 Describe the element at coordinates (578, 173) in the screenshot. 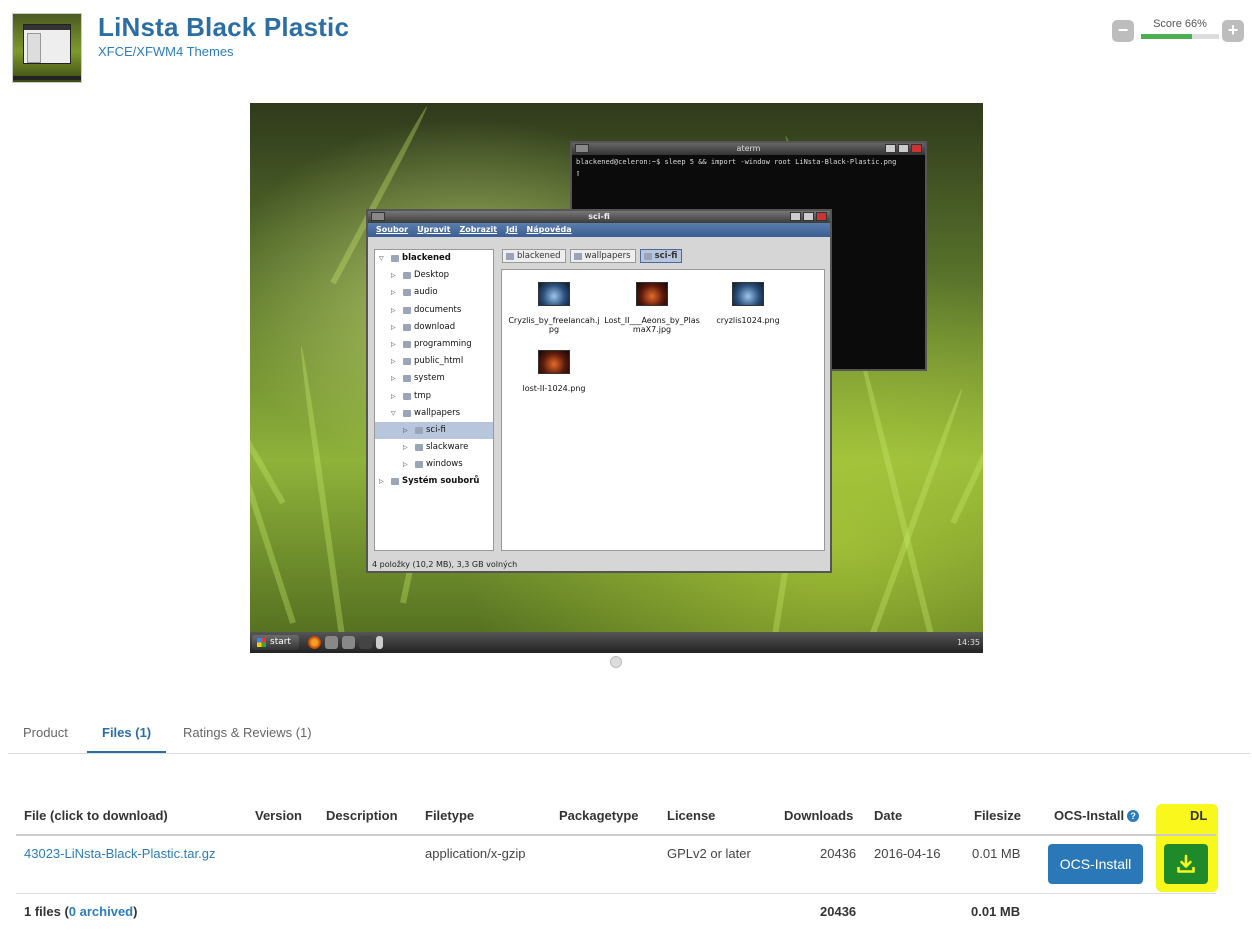

I see `terminal-cursor: ▯` at that location.